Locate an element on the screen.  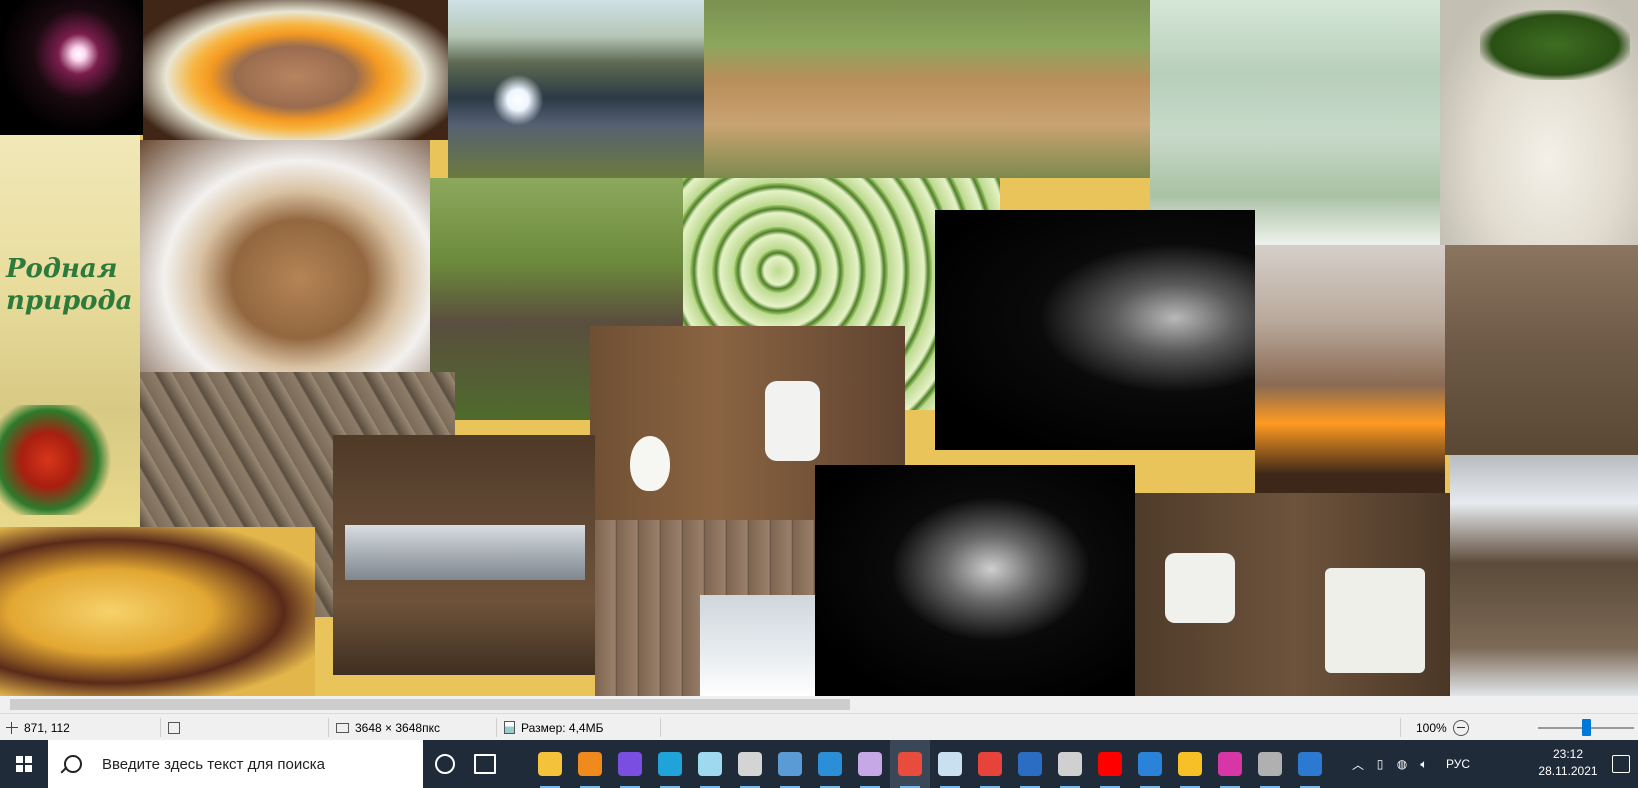
taskbar-app-media-app is located at coordinates (910, 764).